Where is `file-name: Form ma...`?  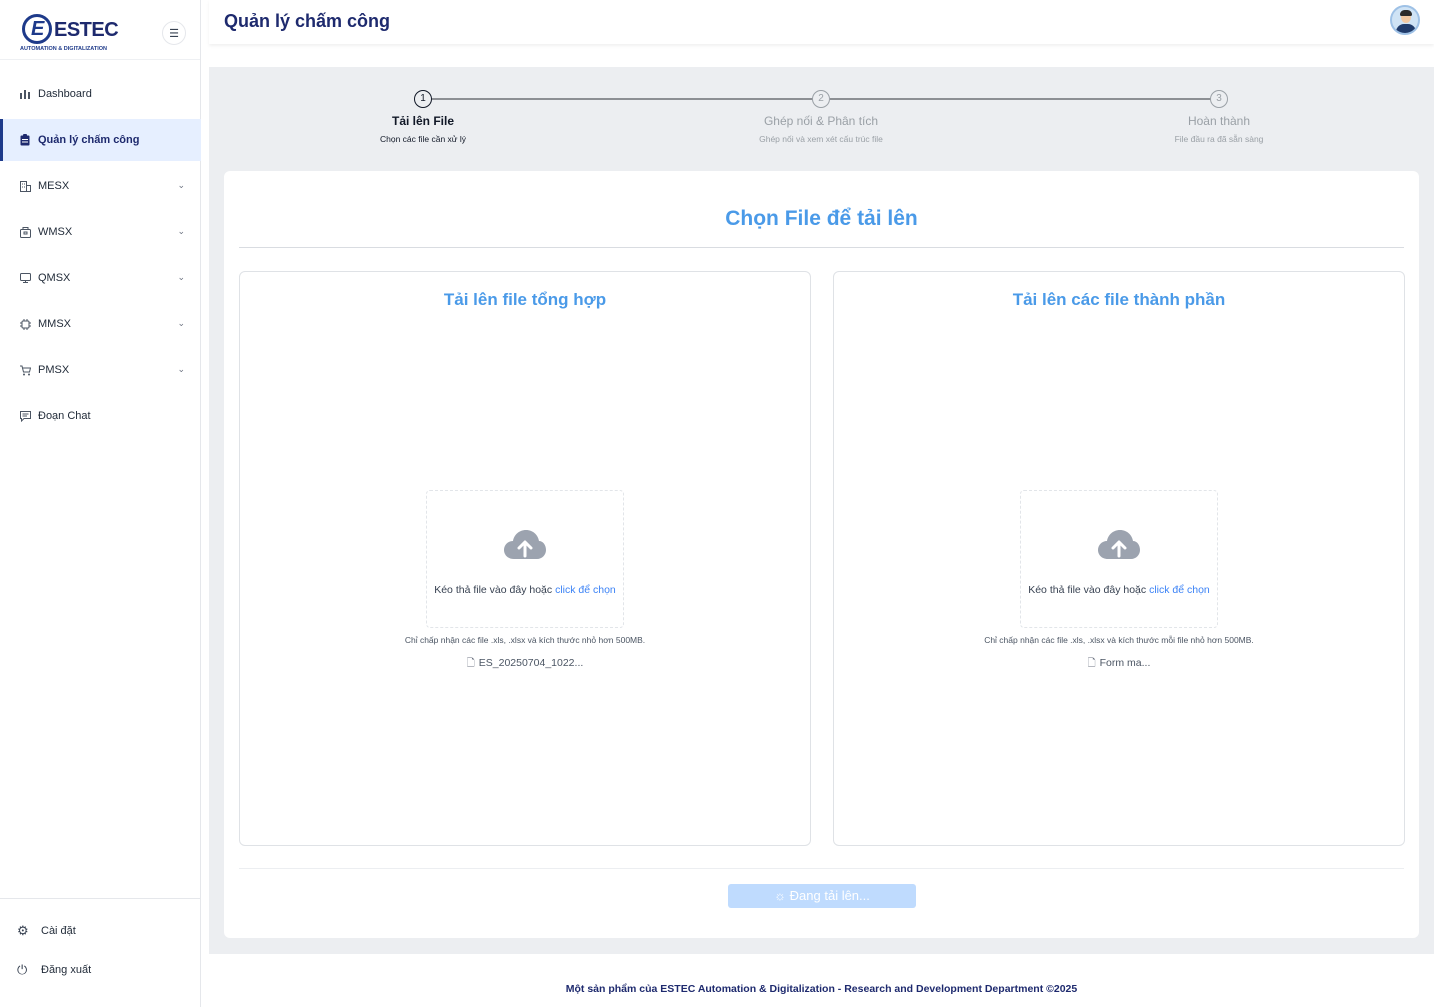 file-name: Form ma... is located at coordinates (1125, 663).